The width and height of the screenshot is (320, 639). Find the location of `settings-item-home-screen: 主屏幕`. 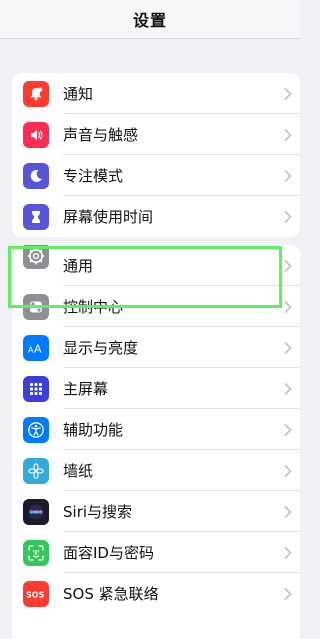

settings-item-home-screen: 主屏幕 is located at coordinates (156, 388).